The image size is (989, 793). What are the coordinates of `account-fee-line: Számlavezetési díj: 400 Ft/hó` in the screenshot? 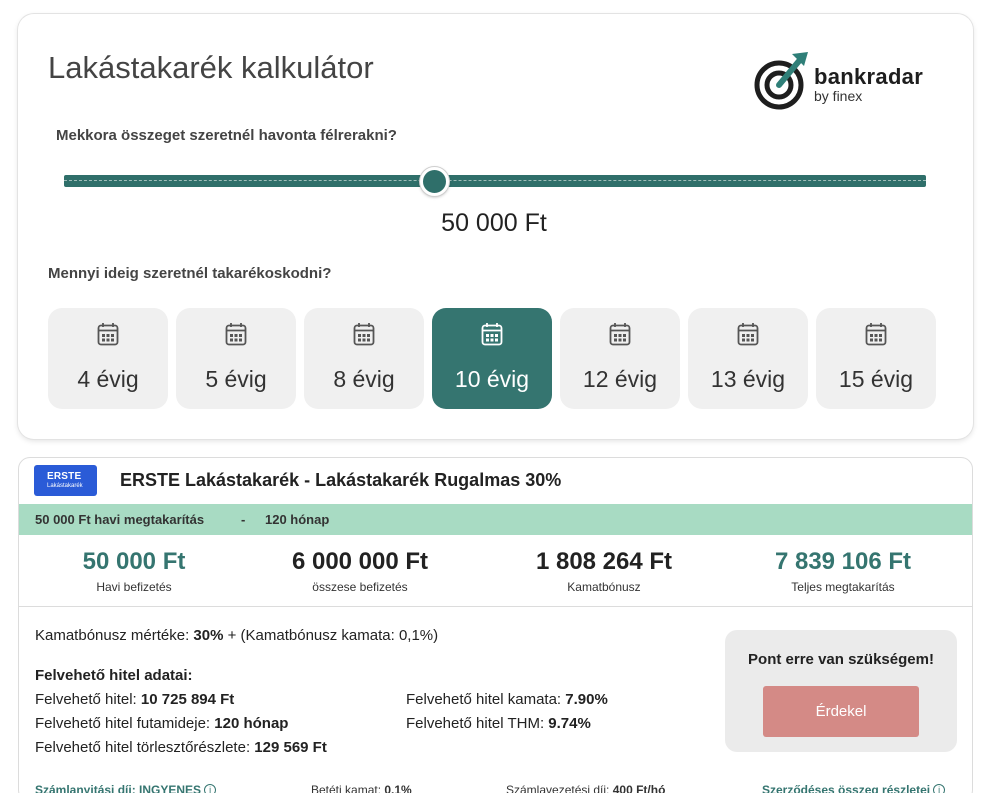 It's located at (585, 788).